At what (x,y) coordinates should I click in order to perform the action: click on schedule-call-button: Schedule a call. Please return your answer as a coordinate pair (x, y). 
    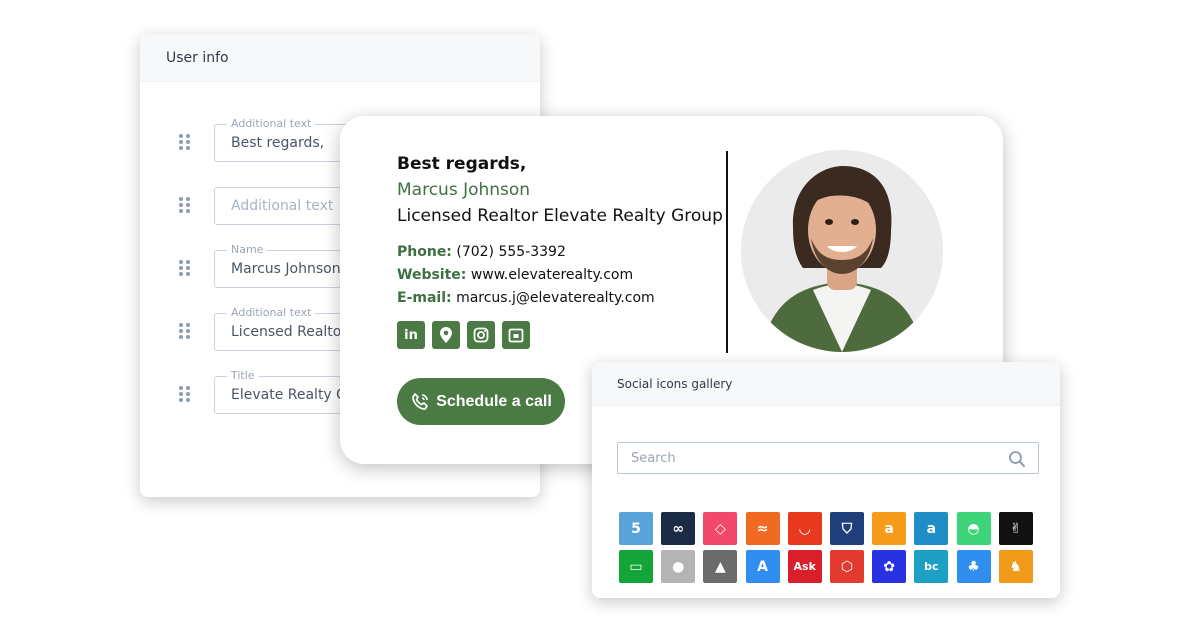
    Looking at the image, I should click on (481, 401).